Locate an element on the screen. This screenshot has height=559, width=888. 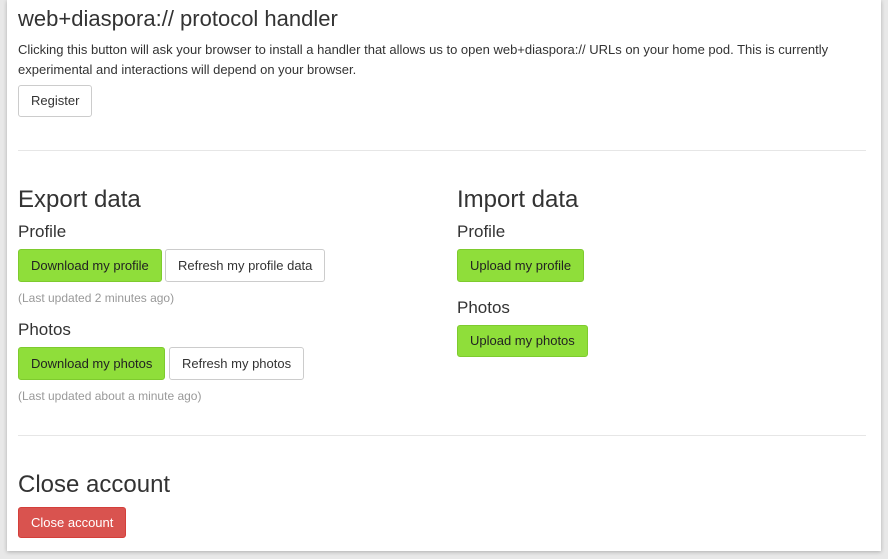
export-data-title: Export data is located at coordinates (79, 199).